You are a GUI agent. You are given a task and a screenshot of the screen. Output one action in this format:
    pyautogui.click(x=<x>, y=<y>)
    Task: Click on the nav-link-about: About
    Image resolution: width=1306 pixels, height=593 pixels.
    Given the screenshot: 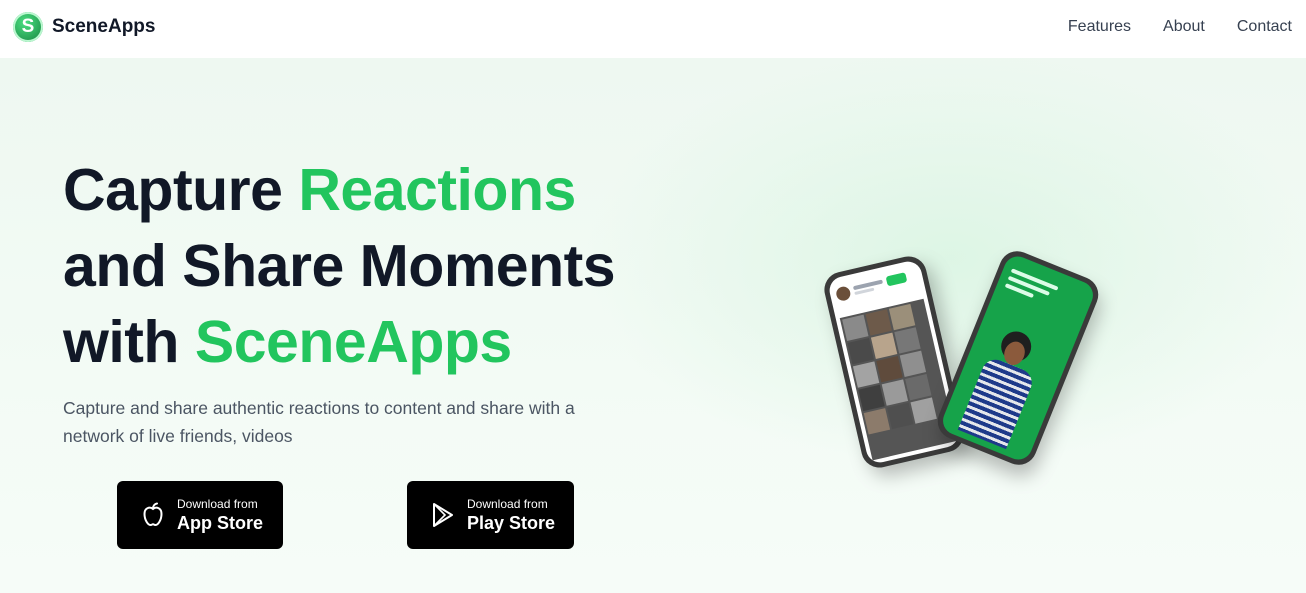 What is the action you would take?
    pyautogui.click(x=1184, y=27)
    